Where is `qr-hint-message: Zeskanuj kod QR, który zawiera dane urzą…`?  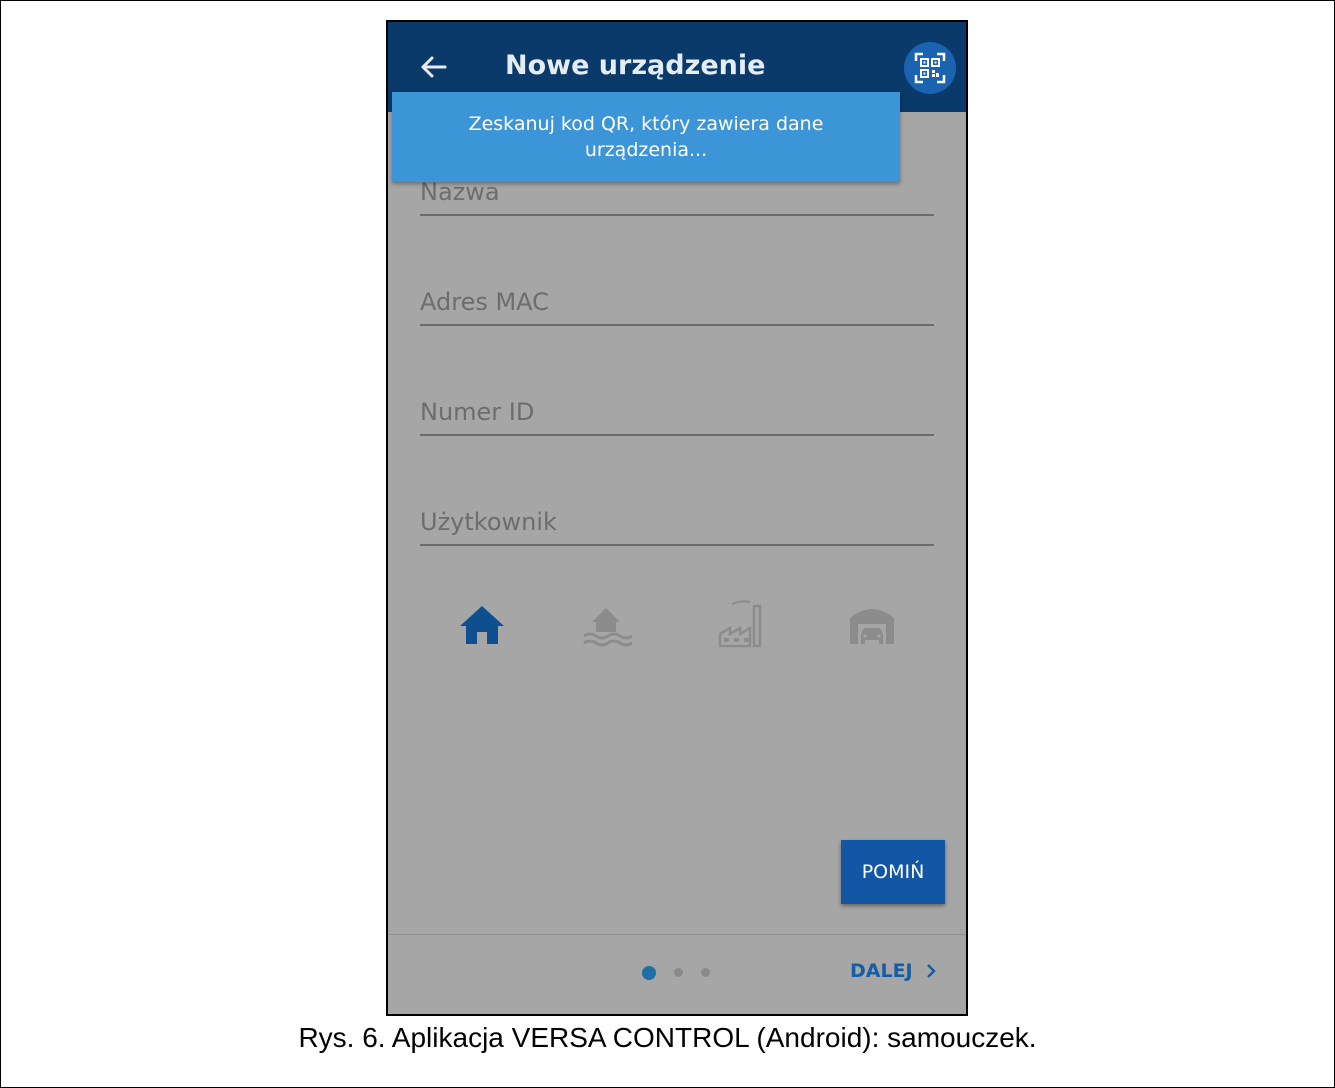
qr-hint-message: Zeskanuj kod QR, który zawiera dane urzą… is located at coordinates (646, 137).